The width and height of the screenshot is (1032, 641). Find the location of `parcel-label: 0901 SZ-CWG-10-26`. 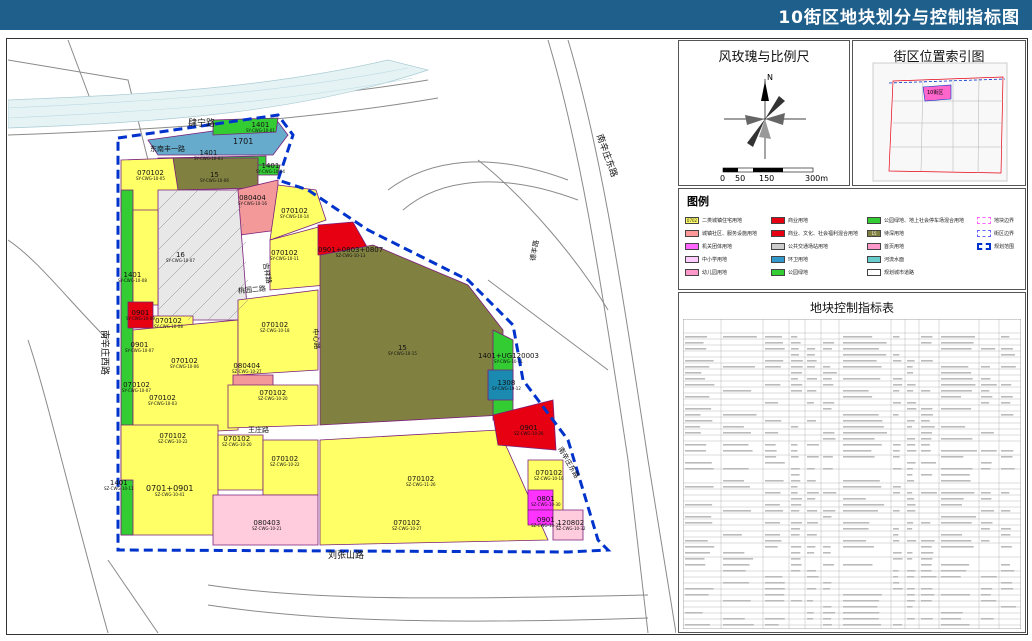

parcel-label: 0901 SZ-CWG-10-26 is located at coordinates (529, 431).